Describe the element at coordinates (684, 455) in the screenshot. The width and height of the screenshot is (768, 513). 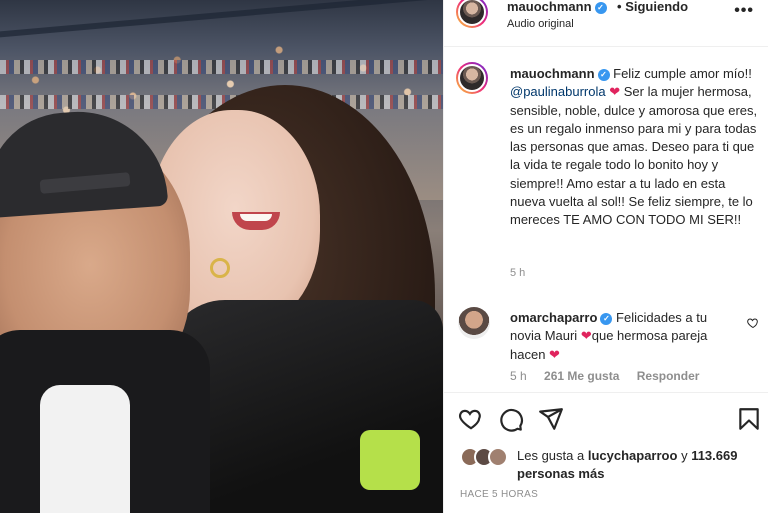
I see `likes-conjunction: y` at that location.